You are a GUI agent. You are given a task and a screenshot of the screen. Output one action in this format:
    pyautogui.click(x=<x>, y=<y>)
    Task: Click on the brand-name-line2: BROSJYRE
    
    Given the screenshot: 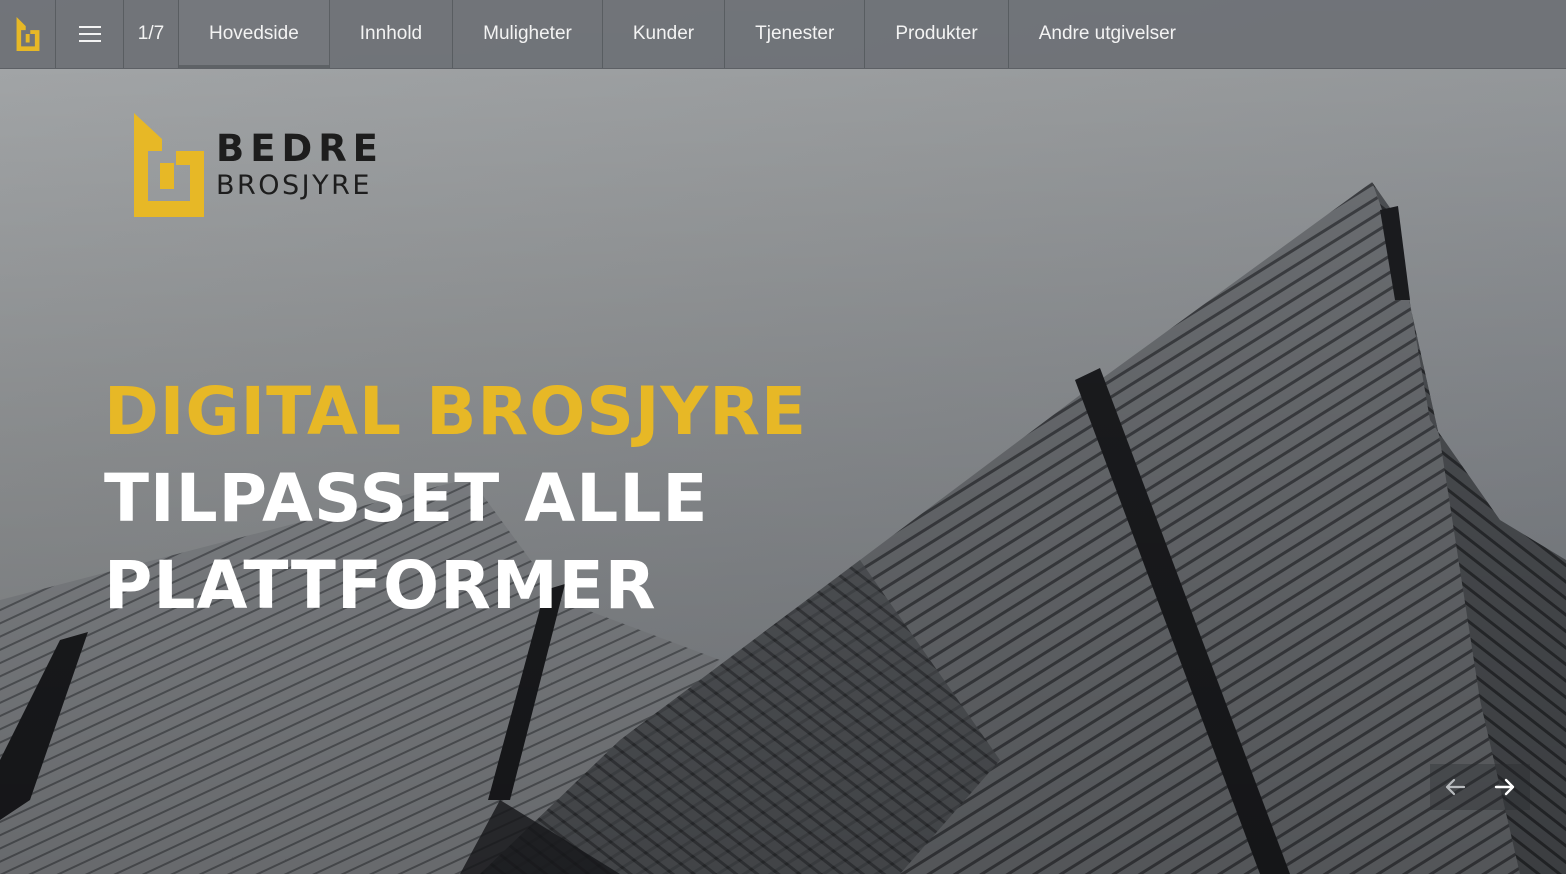 What is the action you would take?
    pyautogui.click(x=294, y=185)
    